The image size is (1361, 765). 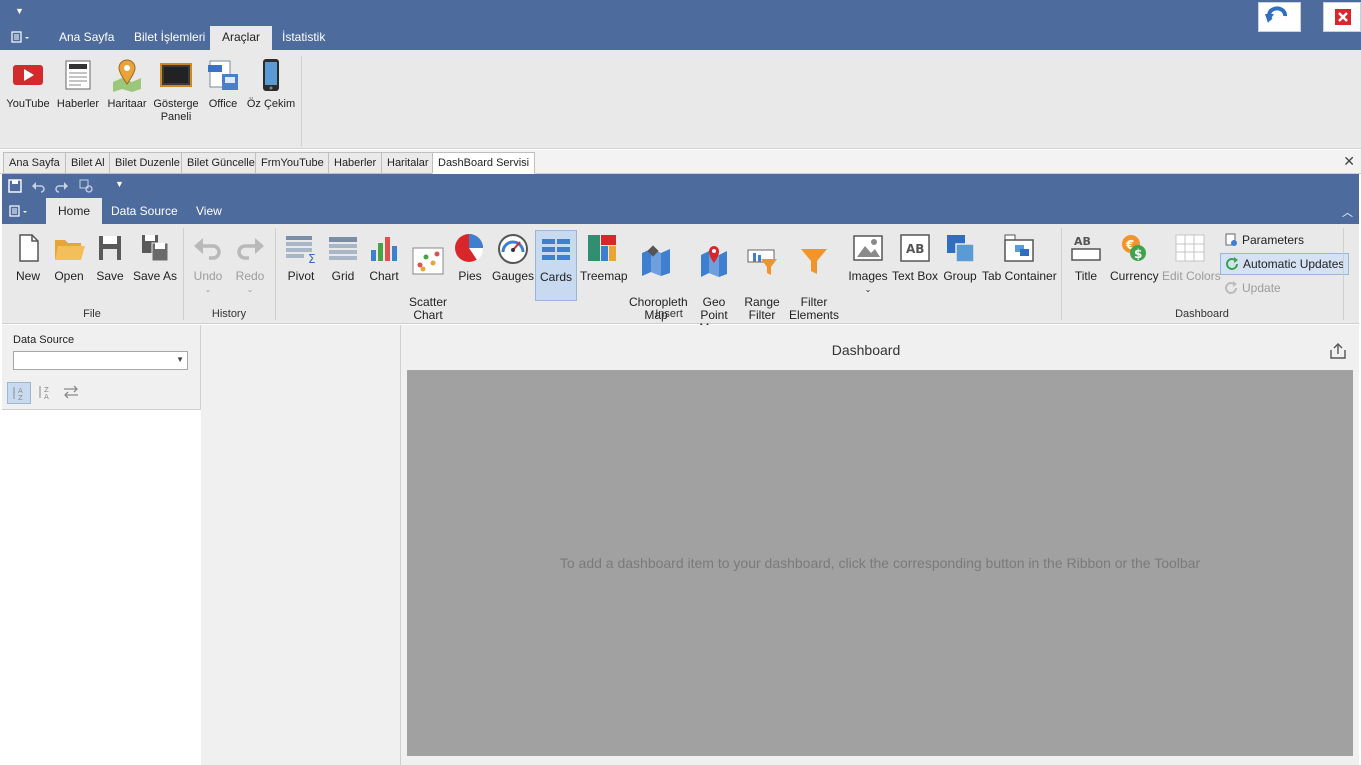 I want to click on dashboard-screen-icon, so click(x=176, y=75).